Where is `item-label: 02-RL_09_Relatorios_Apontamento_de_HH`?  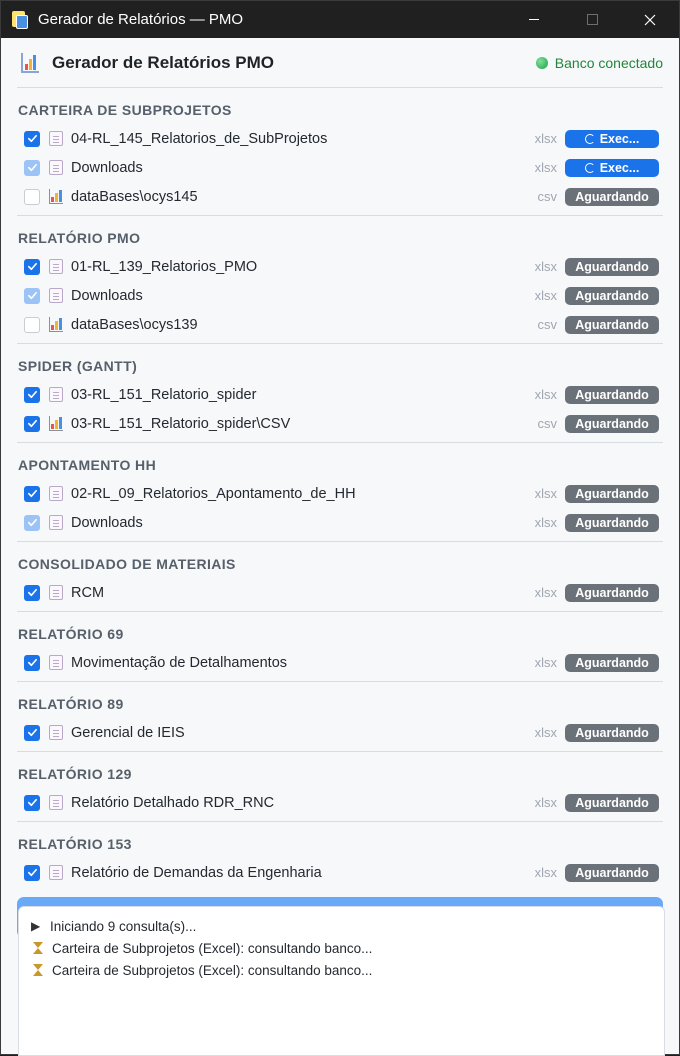 item-label: 02-RL_09_Relatorios_Apontamento_de_HH is located at coordinates (213, 493).